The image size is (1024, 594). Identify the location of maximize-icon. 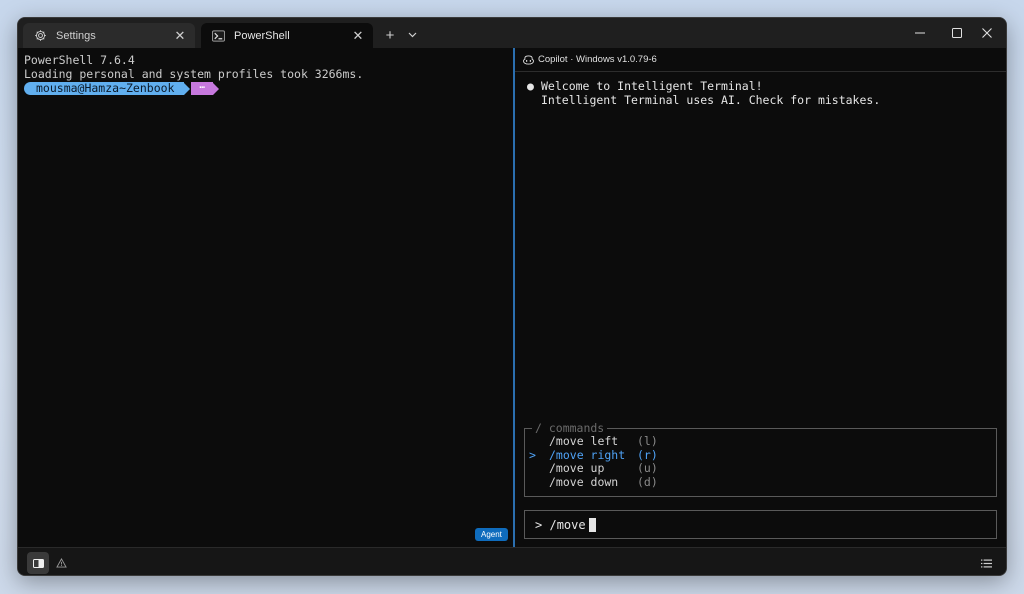
(957, 33).